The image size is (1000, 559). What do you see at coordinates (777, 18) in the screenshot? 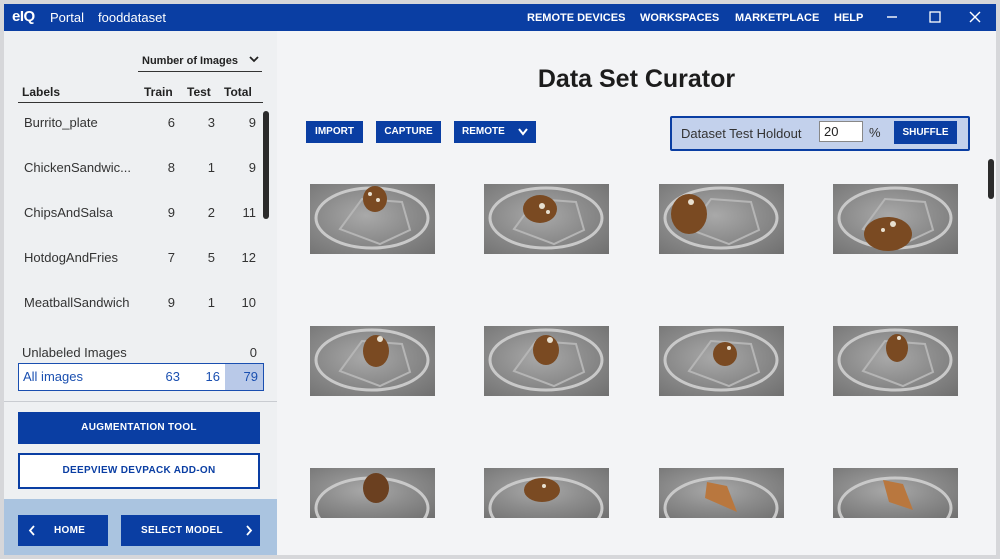
I see `nav-marketplace: MARKETPLACE` at bounding box center [777, 18].